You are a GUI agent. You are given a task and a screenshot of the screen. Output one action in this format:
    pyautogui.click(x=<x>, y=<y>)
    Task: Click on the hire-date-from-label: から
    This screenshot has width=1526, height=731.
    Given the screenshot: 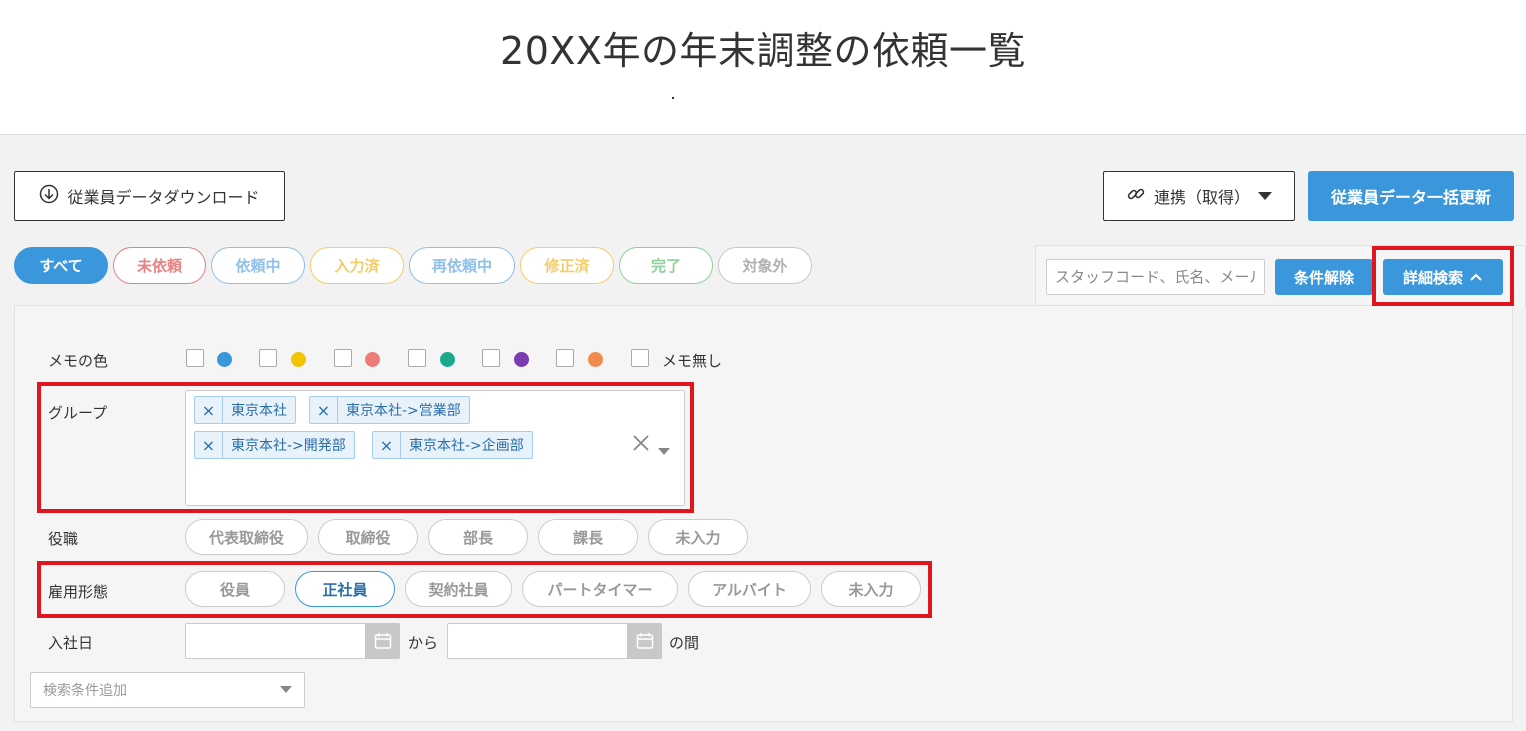 What is the action you would take?
    pyautogui.click(x=423, y=643)
    